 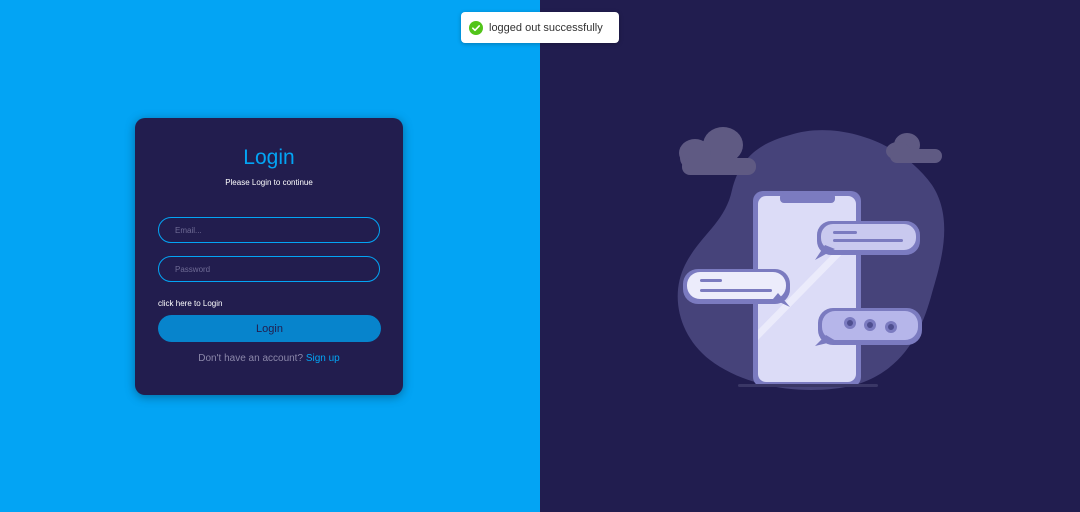 What do you see at coordinates (269, 269) in the screenshot?
I see `password-field` at bounding box center [269, 269].